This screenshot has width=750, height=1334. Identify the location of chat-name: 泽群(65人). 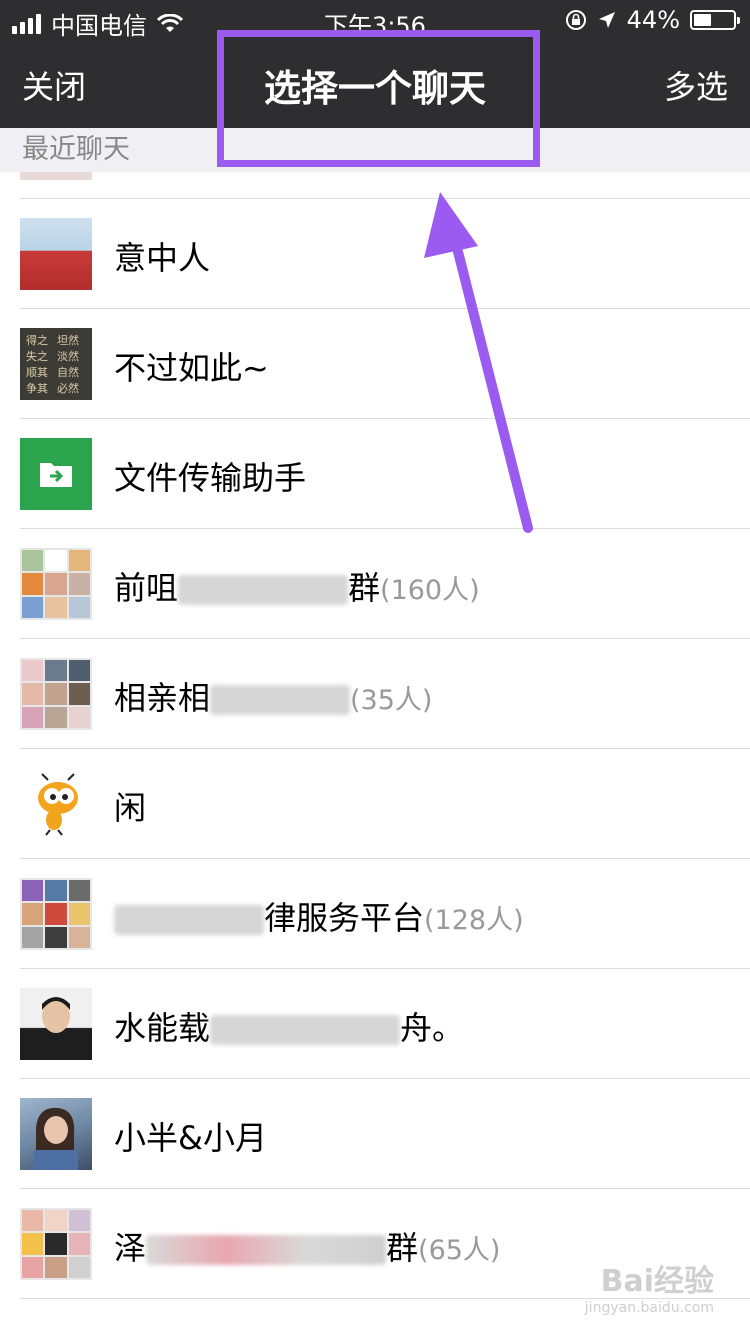
(307, 1248).